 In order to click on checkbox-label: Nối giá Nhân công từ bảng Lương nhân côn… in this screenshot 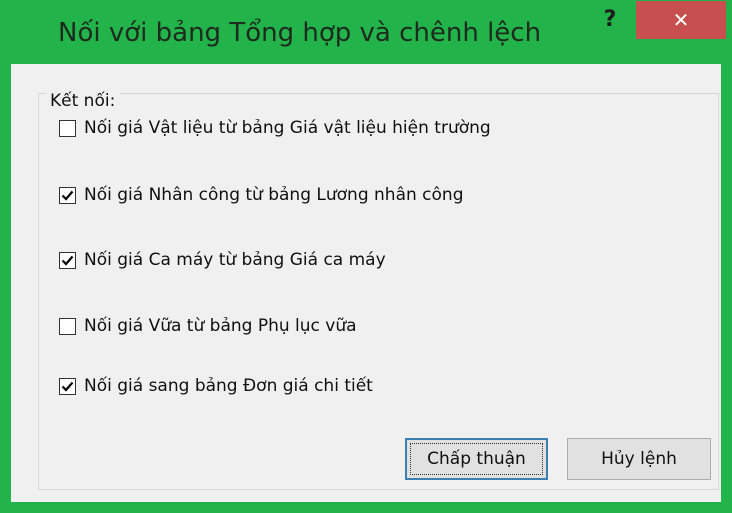, I will do `click(274, 195)`.